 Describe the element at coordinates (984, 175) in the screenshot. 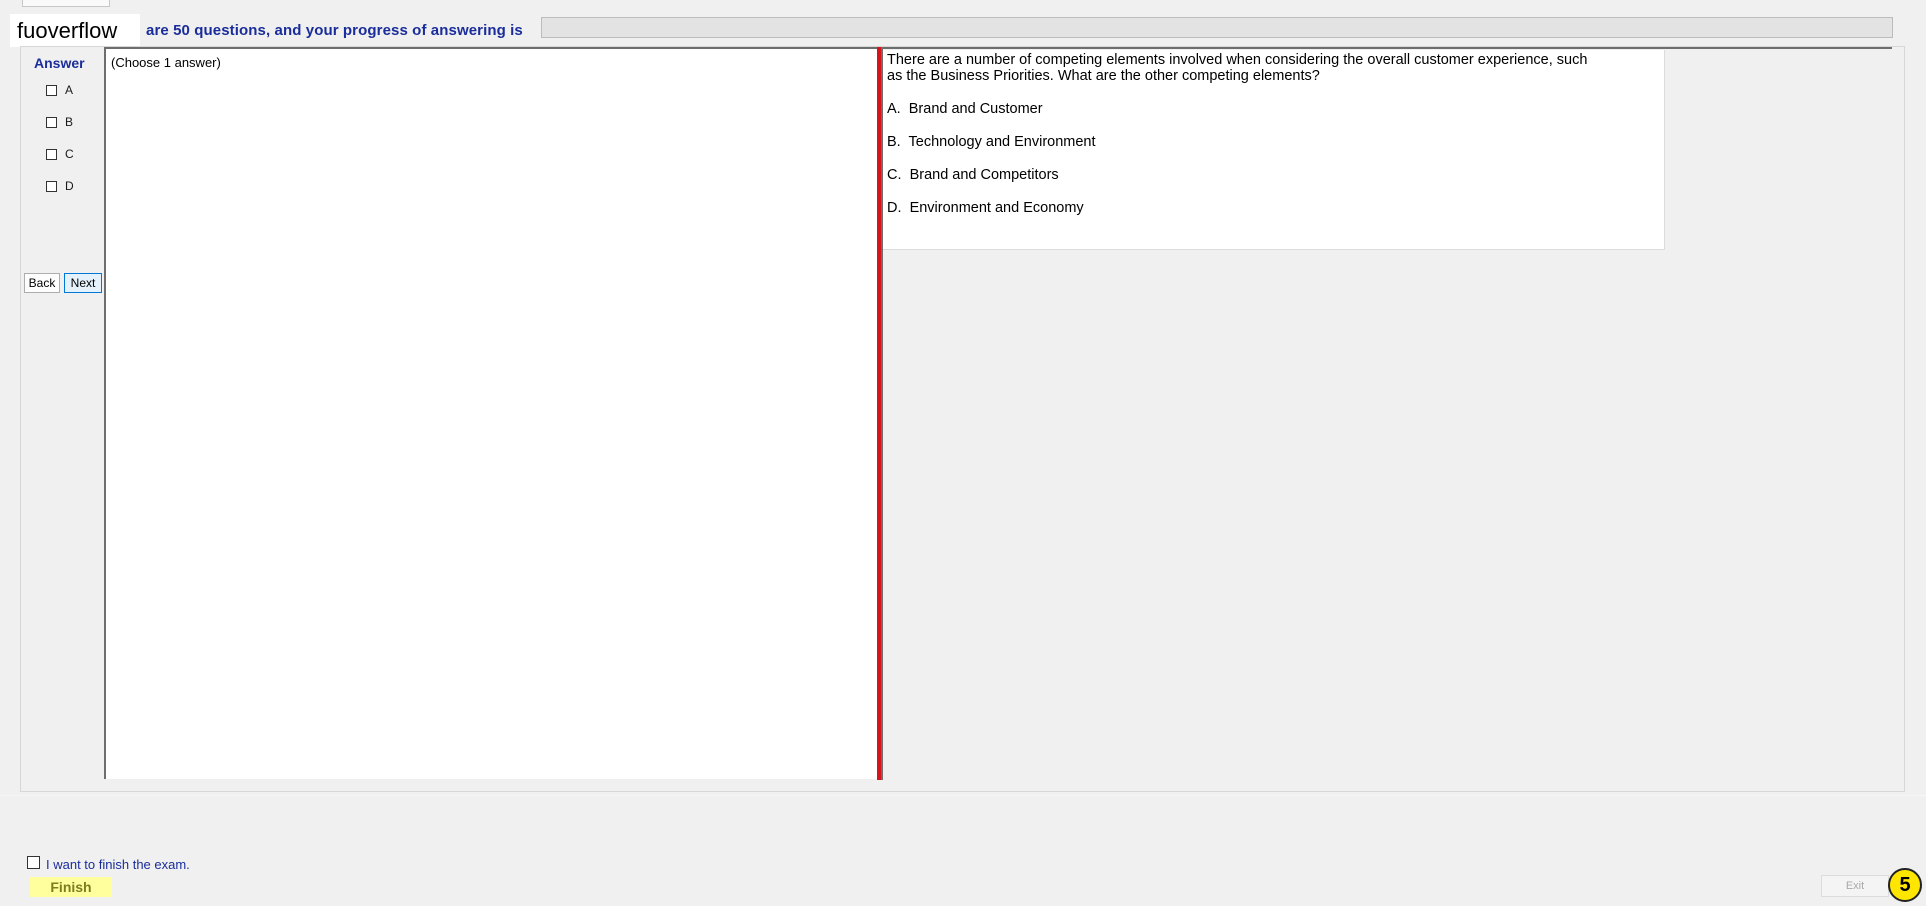

I see `choice-c-text: Brand and Competitors` at that location.